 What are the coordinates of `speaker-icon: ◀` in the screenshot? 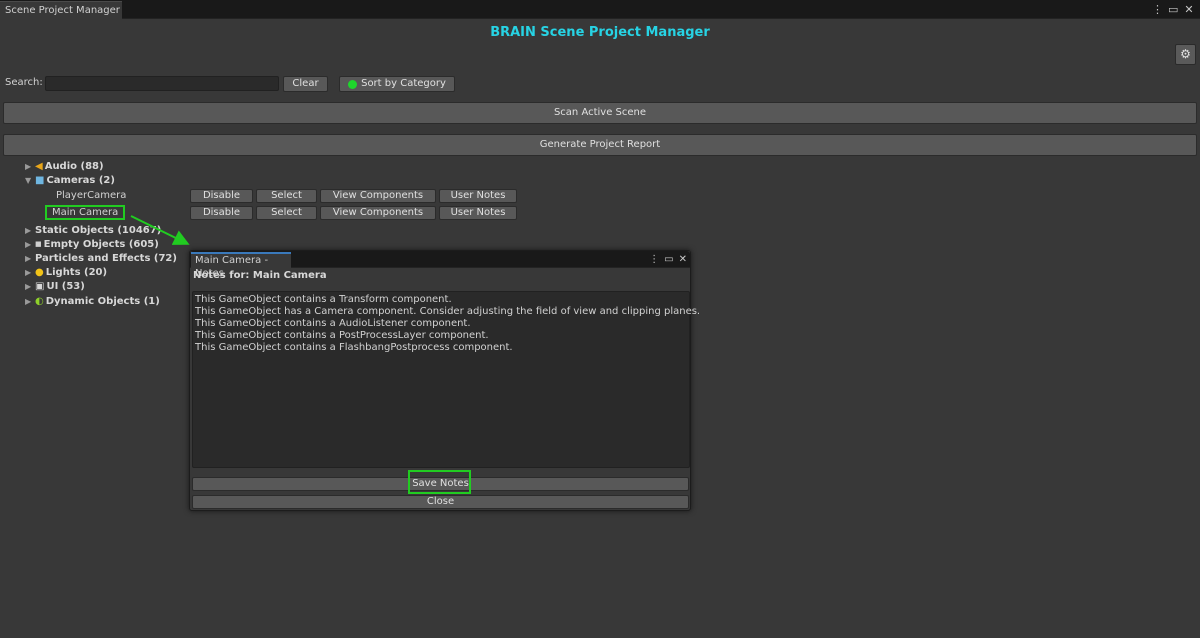 It's located at (39, 166).